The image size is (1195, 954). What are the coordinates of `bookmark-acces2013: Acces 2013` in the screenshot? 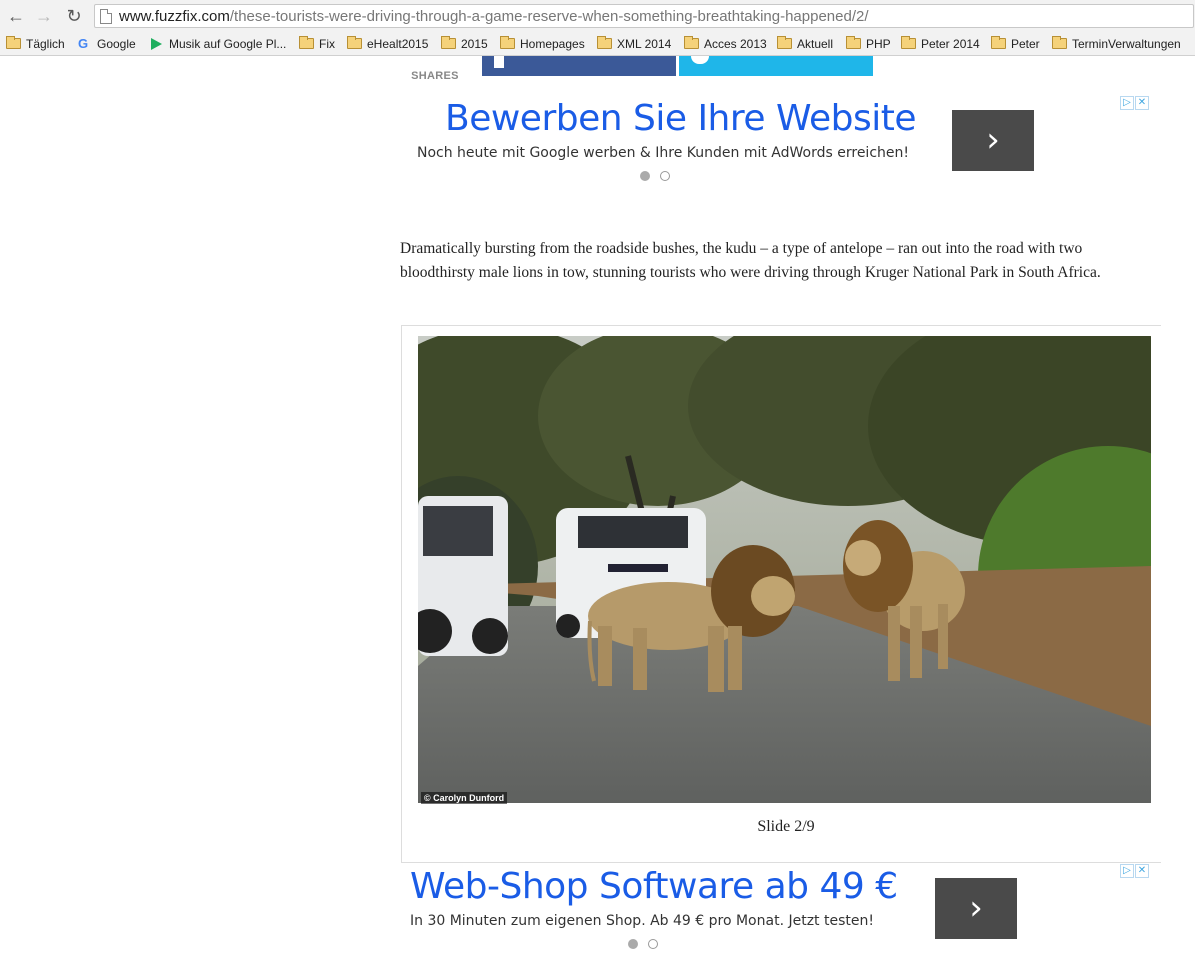 It's located at (725, 44).